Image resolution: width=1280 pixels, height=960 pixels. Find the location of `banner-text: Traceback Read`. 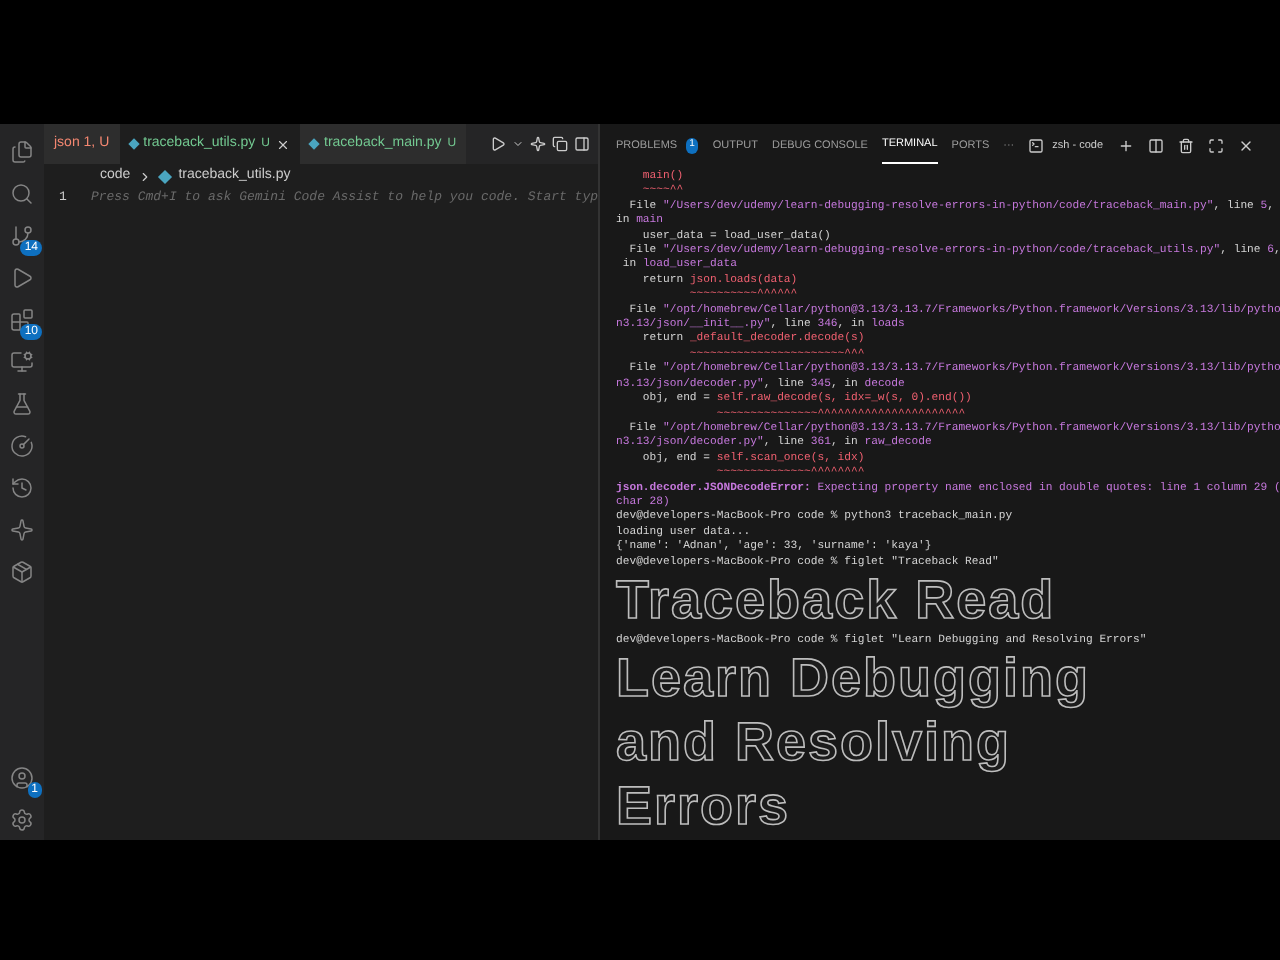

banner-text: Traceback Read is located at coordinates (836, 599).